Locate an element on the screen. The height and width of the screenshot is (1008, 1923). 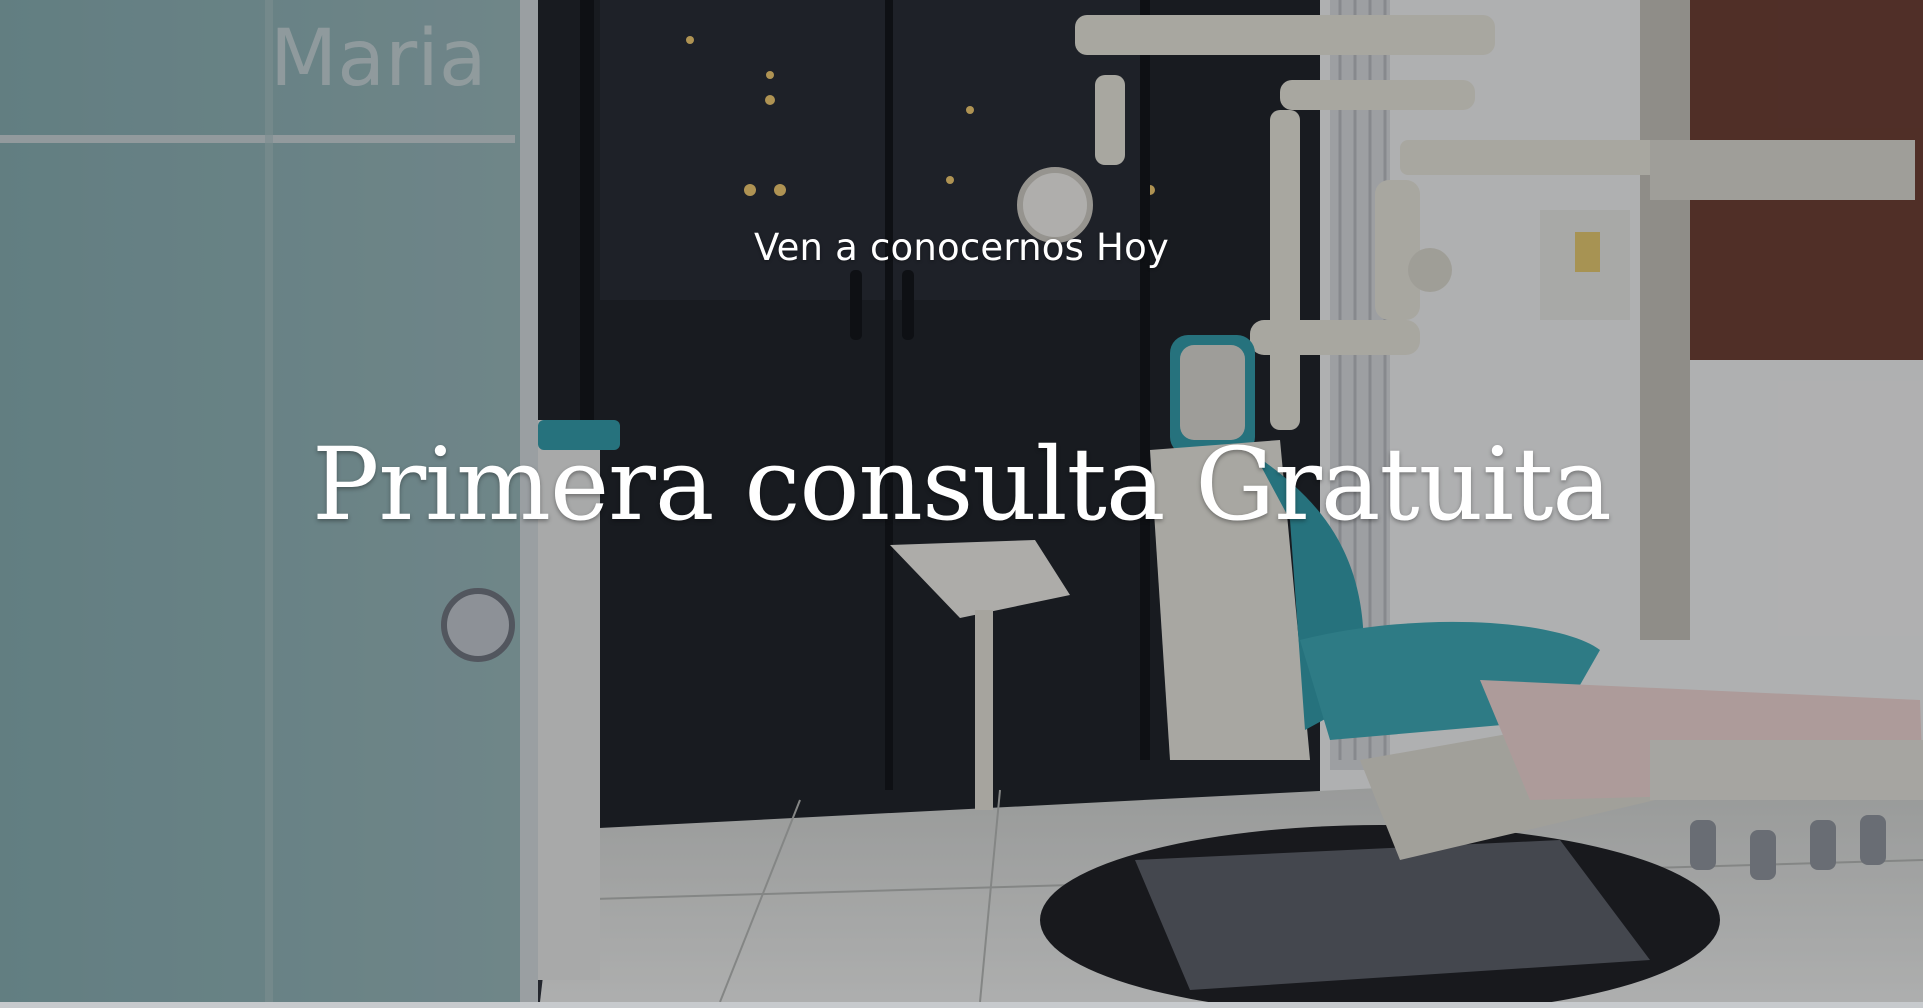
hero-headline: Primera consulta Gratuita is located at coordinates (962, 484).